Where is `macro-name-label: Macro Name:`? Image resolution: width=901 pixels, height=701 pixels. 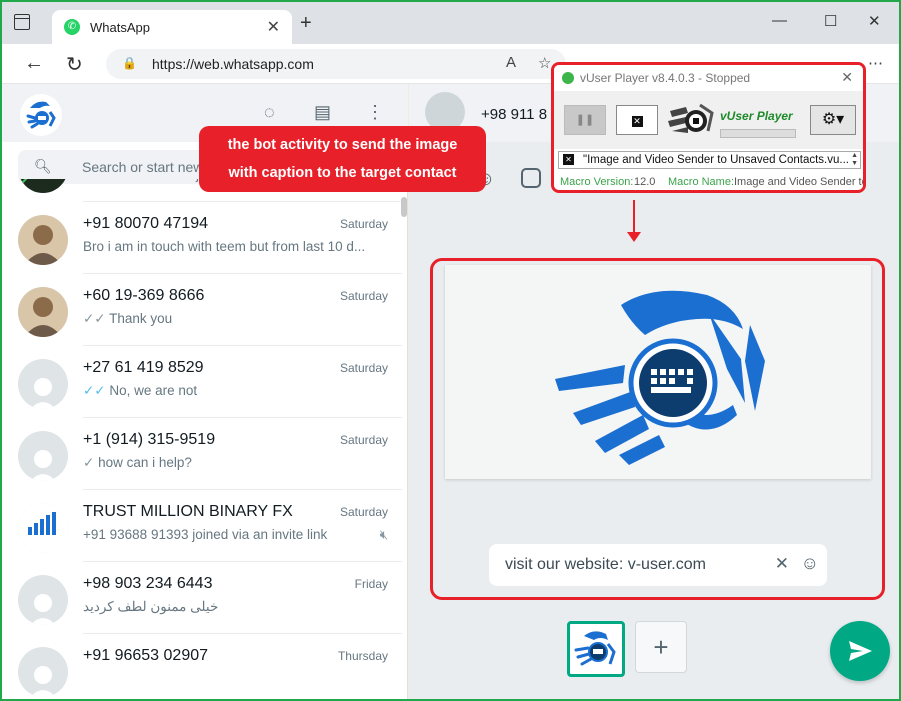 macro-name-label: Macro Name: is located at coordinates (701, 182).